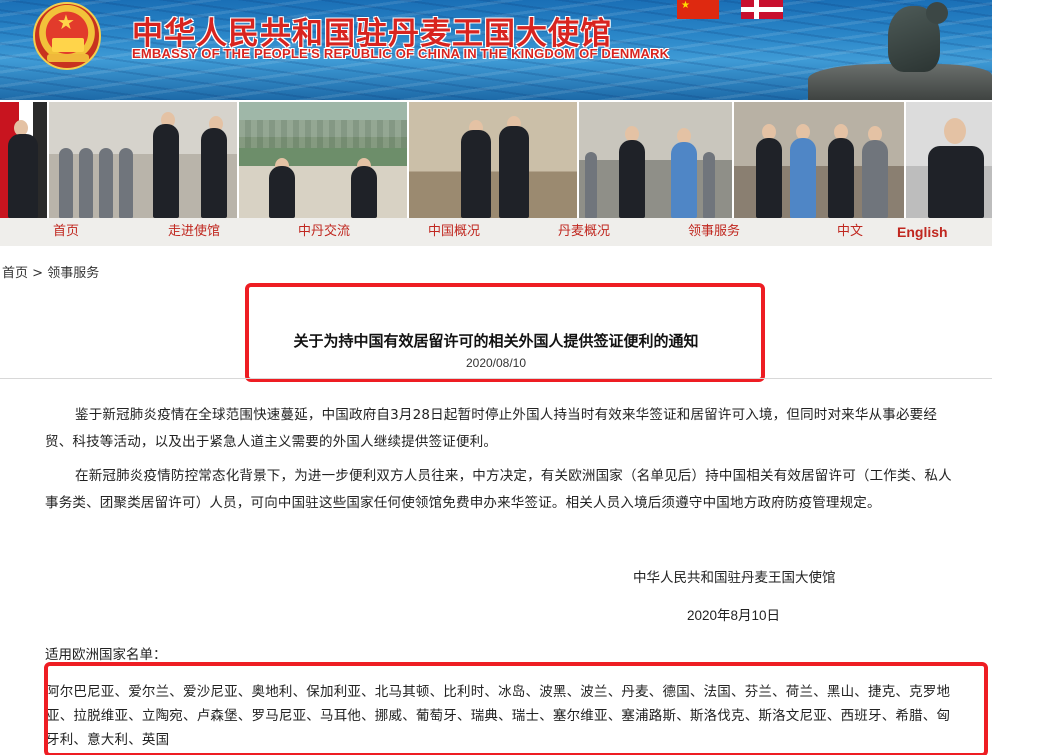 This screenshot has height=755, width=1063. I want to click on breadcrumb-home-link: 首页, so click(15, 273).